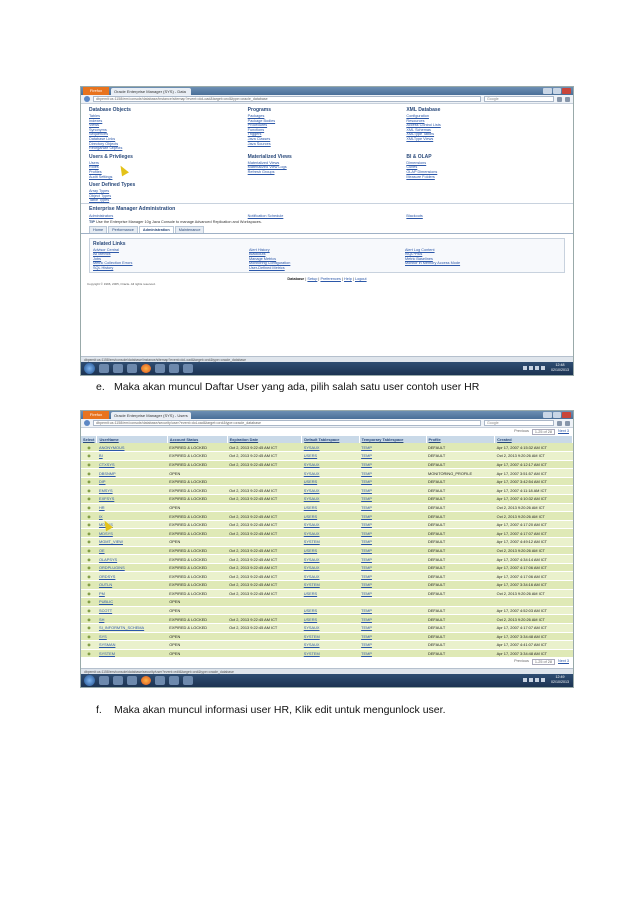 The width and height of the screenshot is (638, 903). I want to click on link-audit-settings: Audit Settings, so click(168, 177).